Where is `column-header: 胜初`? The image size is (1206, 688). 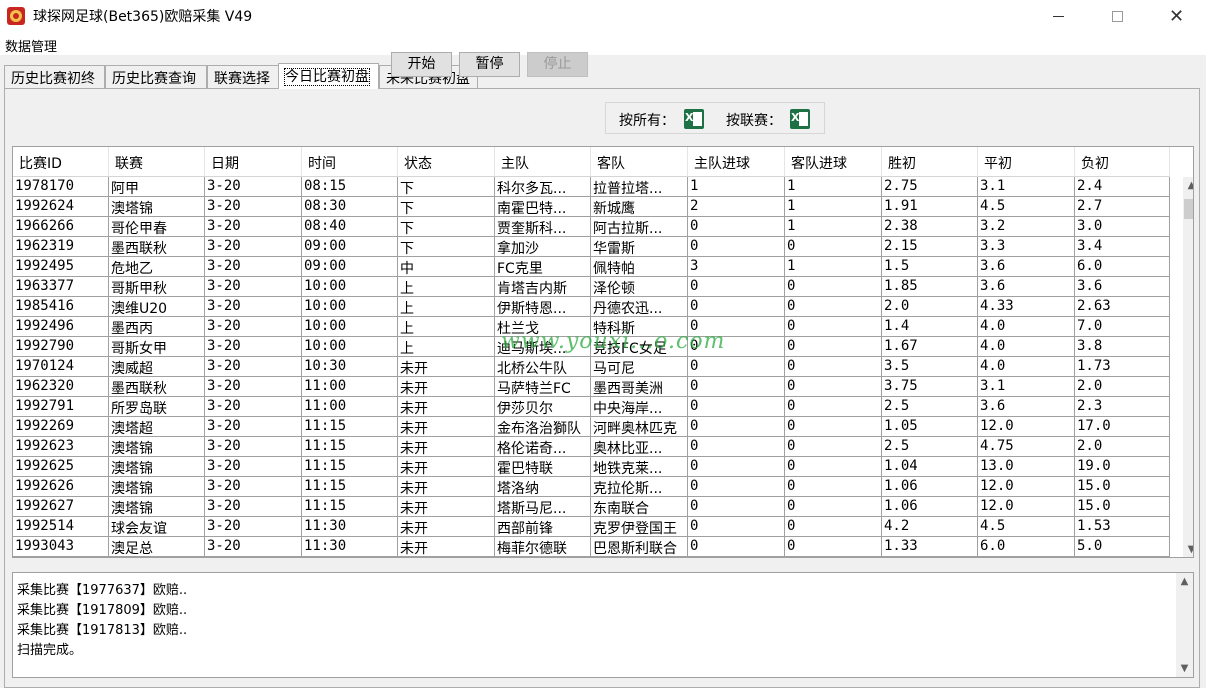 column-header: 胜初 is located at coordinates (930, 162).